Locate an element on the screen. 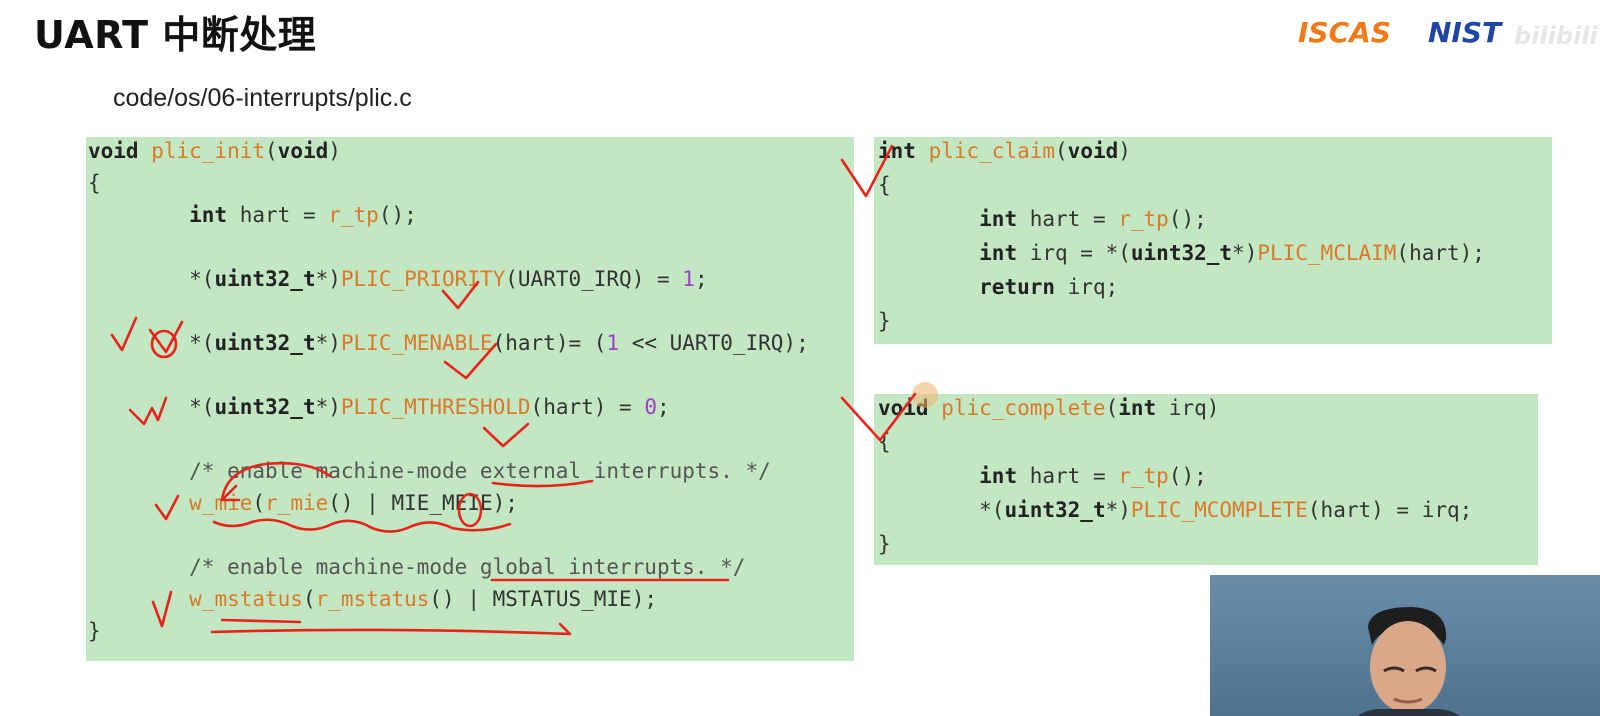 This screenshot has height=716, width=1600. iscas-logo: ISCAS is located at coordinates (1344, 32).